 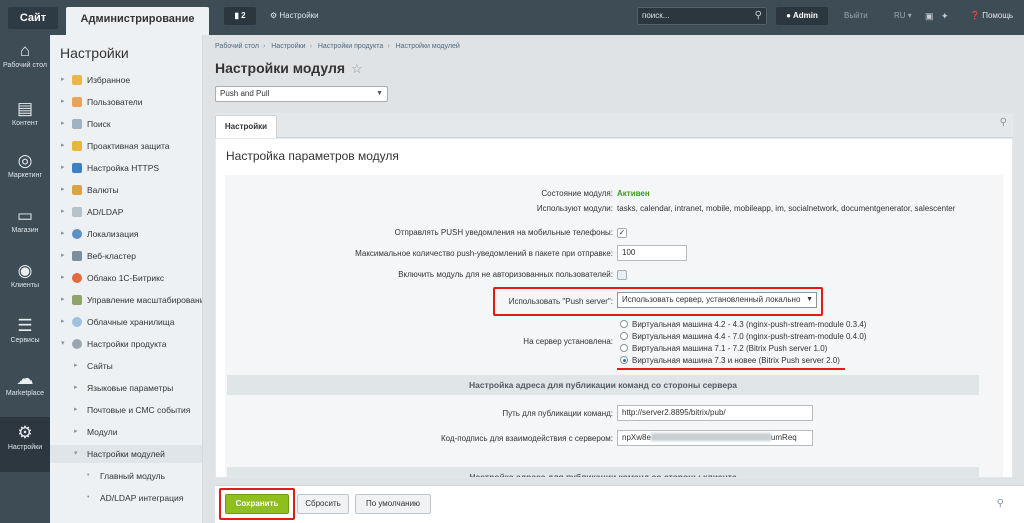 What do you see at coordinates (622, 233) in the screenshot?
I see `push-mobile-checkbox: ✓` at bounding box center [622, 233].